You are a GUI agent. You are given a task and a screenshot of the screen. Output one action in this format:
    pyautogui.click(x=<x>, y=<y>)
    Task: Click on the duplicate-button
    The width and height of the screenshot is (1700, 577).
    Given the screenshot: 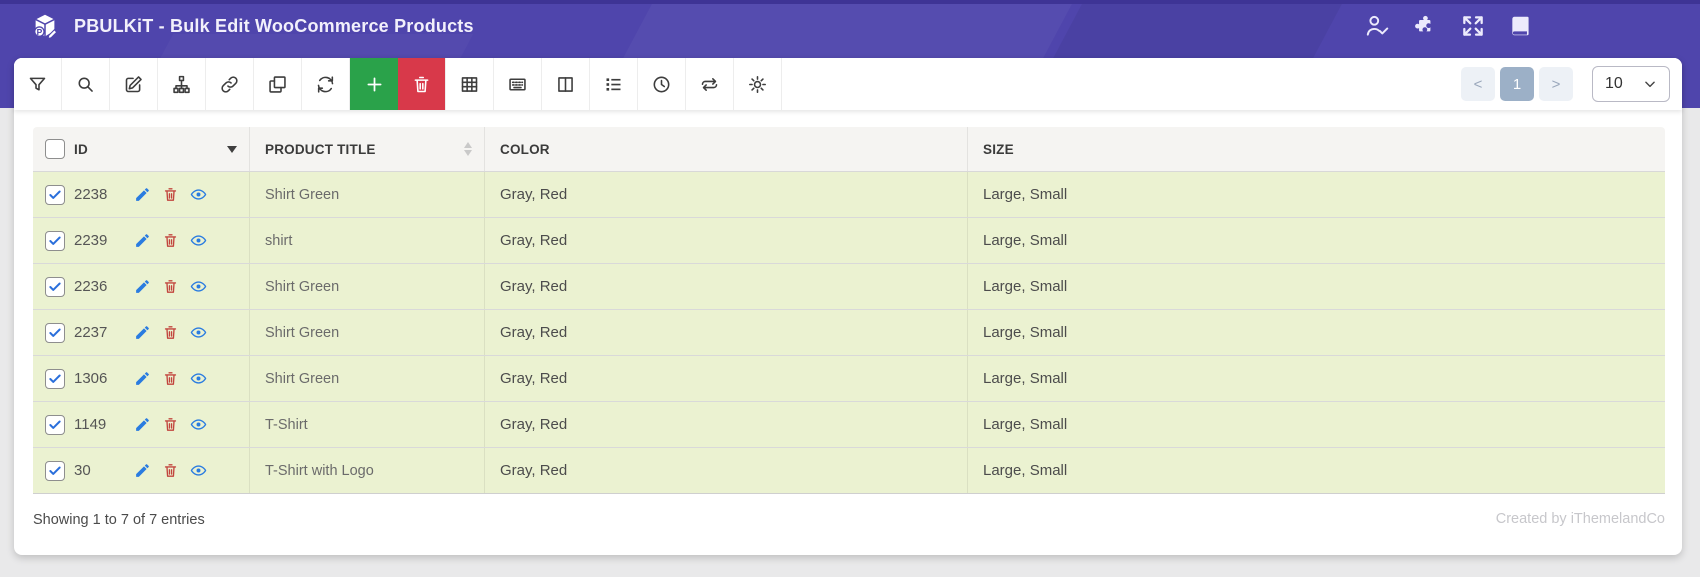 What is the action you would take?
    pyautogui.click(x=278, y=84)
    